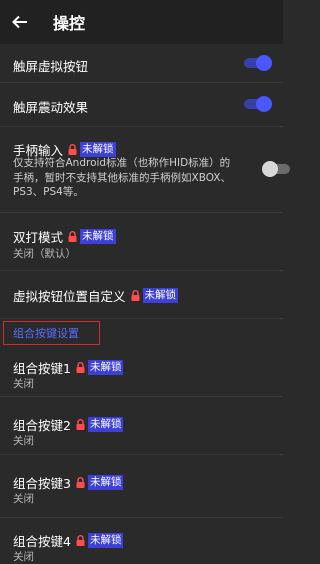 The width and height of the screenshot is (320, 564). What do you see at coordinates (44, 254) in the screenshot?
I see `setting-value: 关闭（默认）` at bounding box center [44, 254].